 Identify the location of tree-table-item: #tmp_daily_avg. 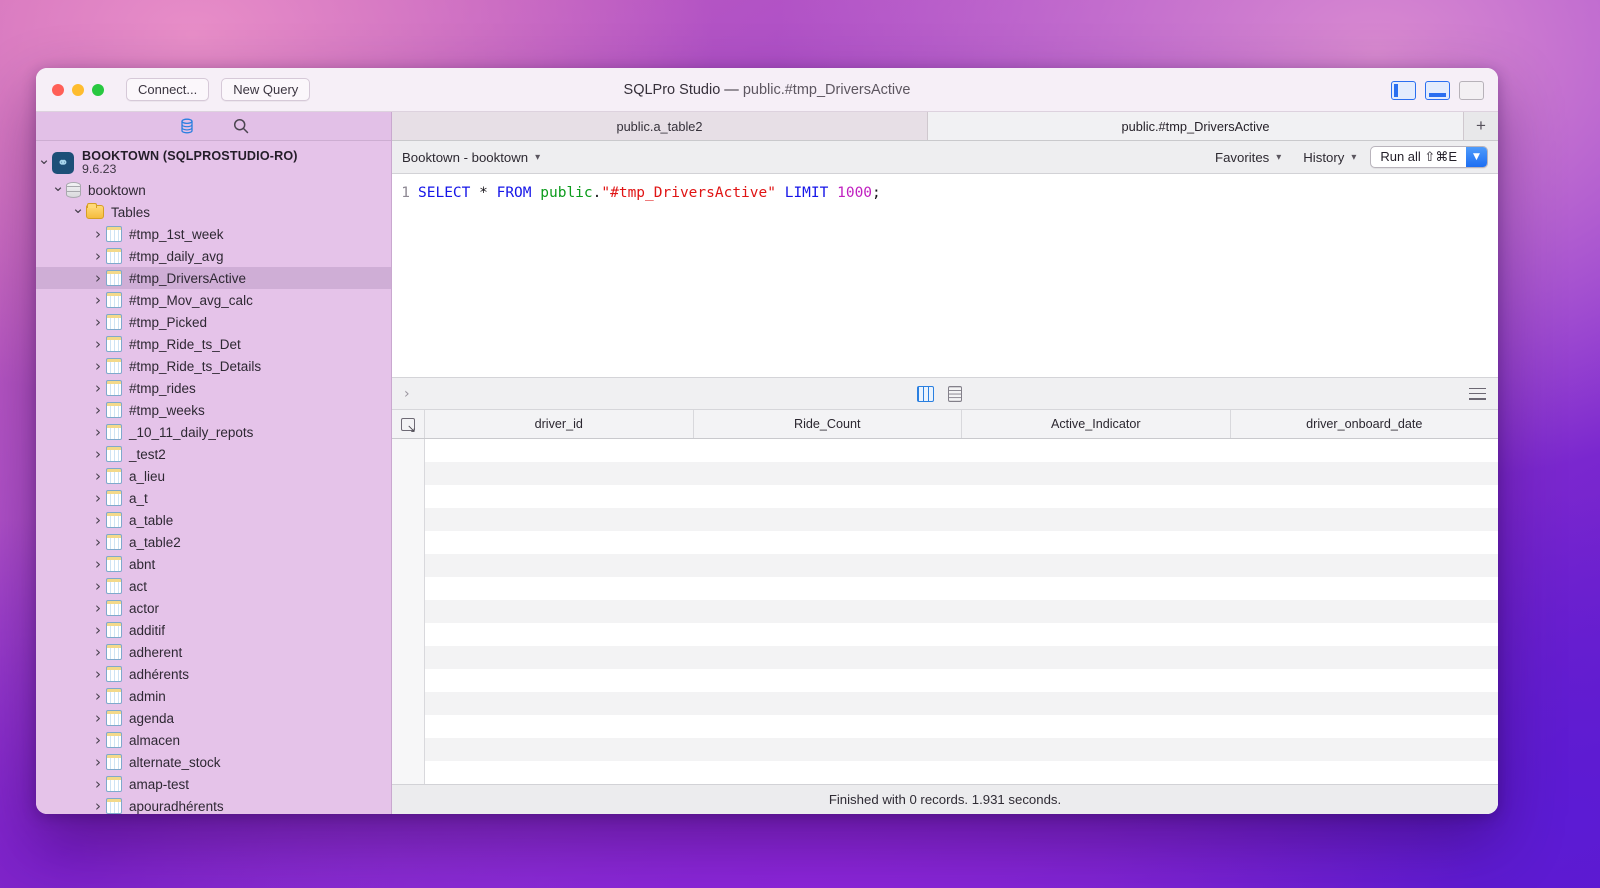
(213, 256).